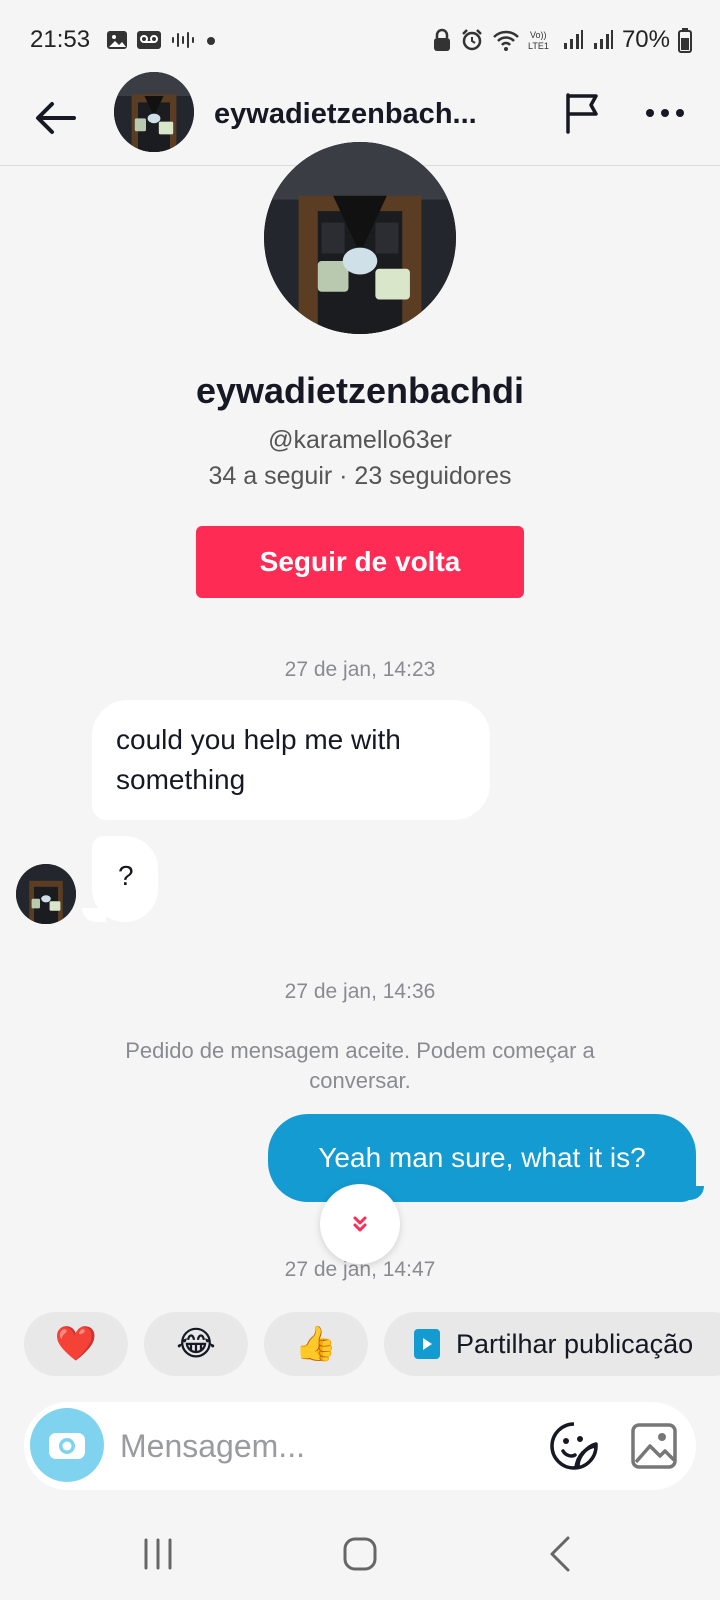  I want to click on home-button, so click(360, 1554).